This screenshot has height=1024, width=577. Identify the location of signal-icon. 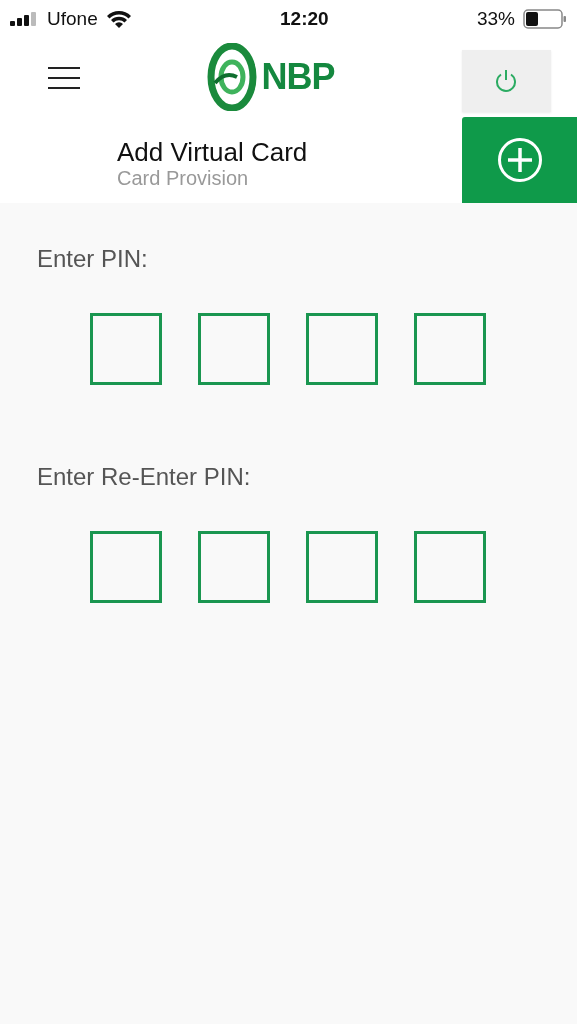
(24, 19).